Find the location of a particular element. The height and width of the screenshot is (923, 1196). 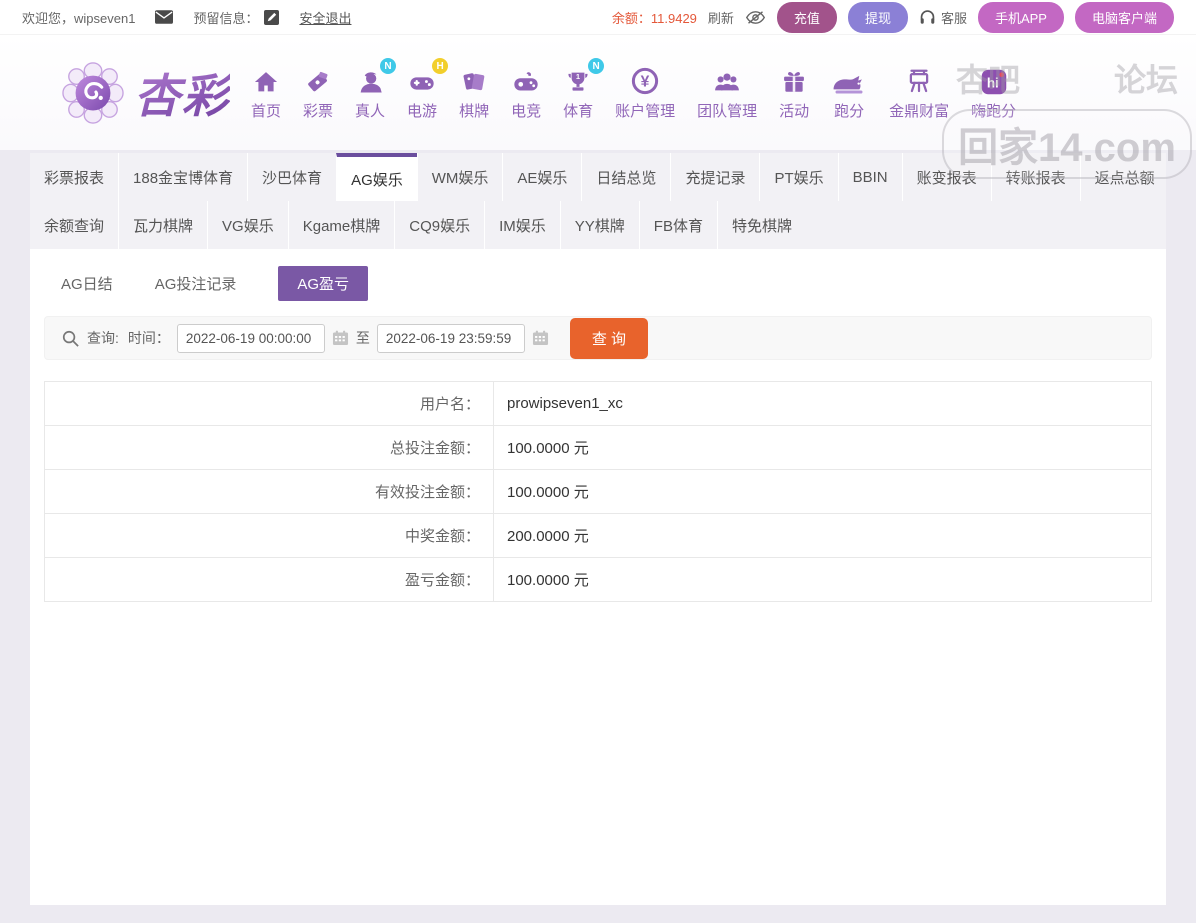

pc-client-button: 电脑客户端 is located at coordinates (1124, 17).